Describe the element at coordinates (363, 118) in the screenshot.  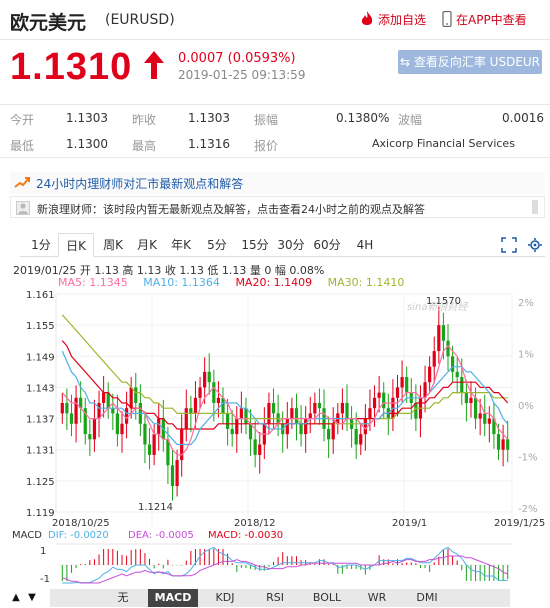
I see `stat-value: 0.1380%` at that location.